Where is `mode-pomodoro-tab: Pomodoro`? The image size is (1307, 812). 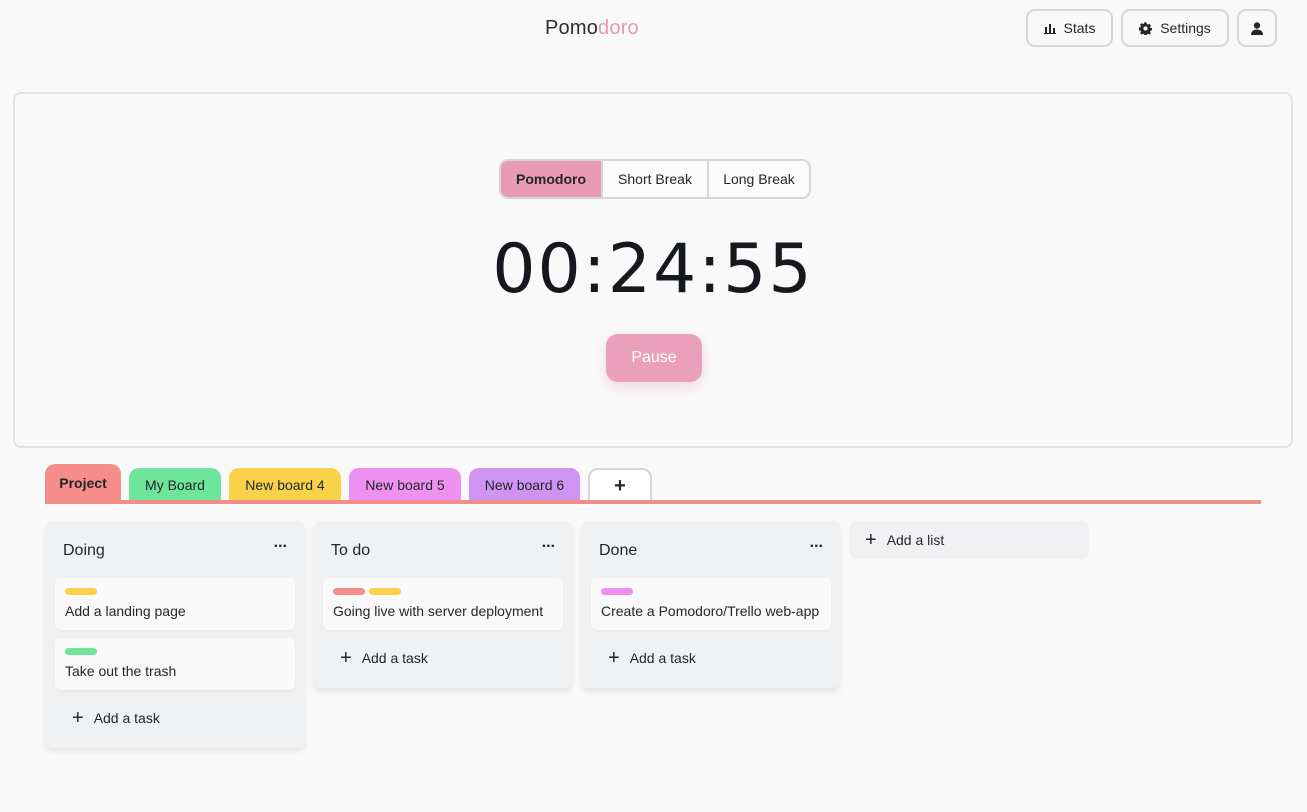
mode-pomodoro-tab: Pomodoro is located at coordinates (551, 179).